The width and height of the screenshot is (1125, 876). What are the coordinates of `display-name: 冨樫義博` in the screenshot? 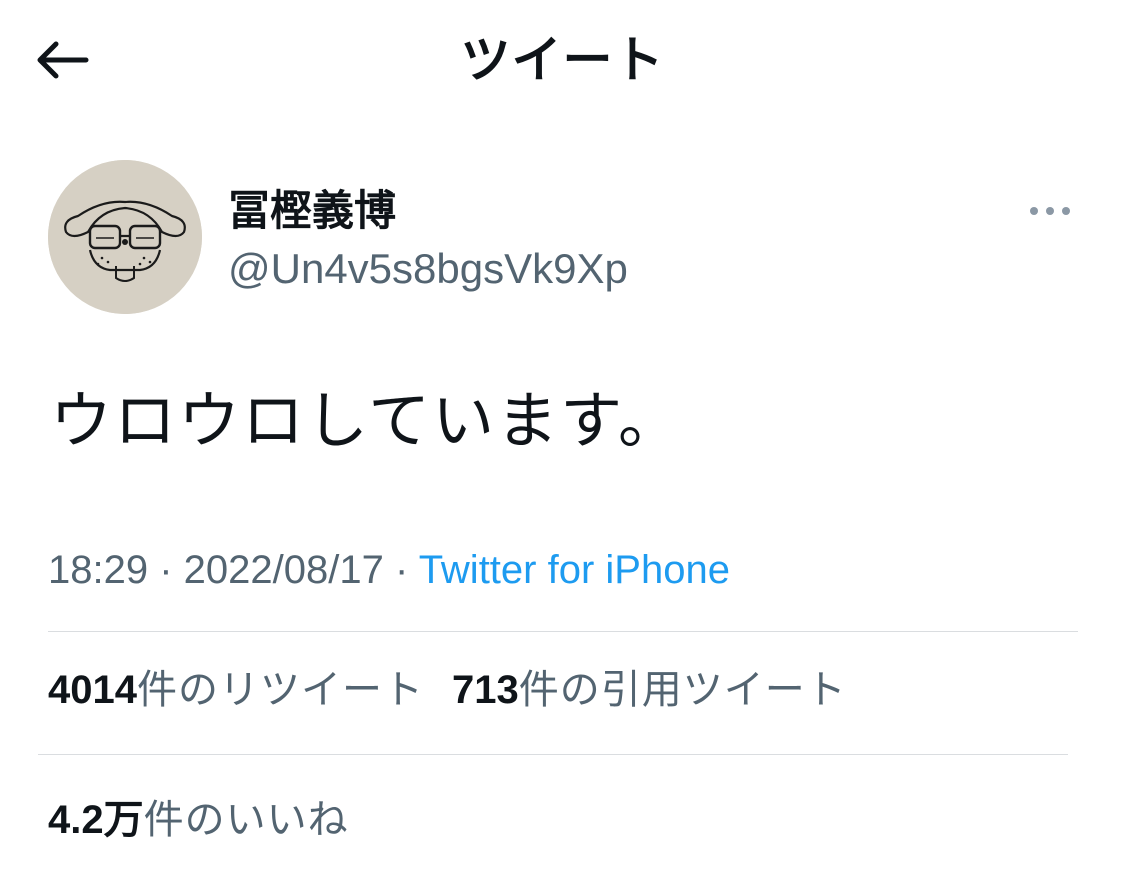 It's located at (312, 211).